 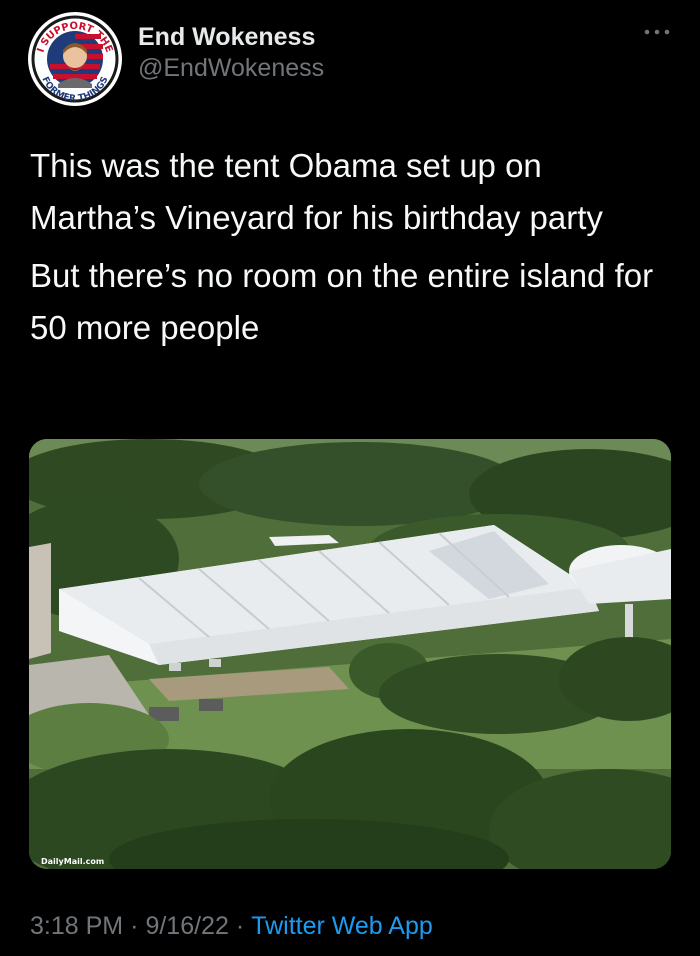 I want to click on user-name: End Wokeness, so click(x=226, y=37).